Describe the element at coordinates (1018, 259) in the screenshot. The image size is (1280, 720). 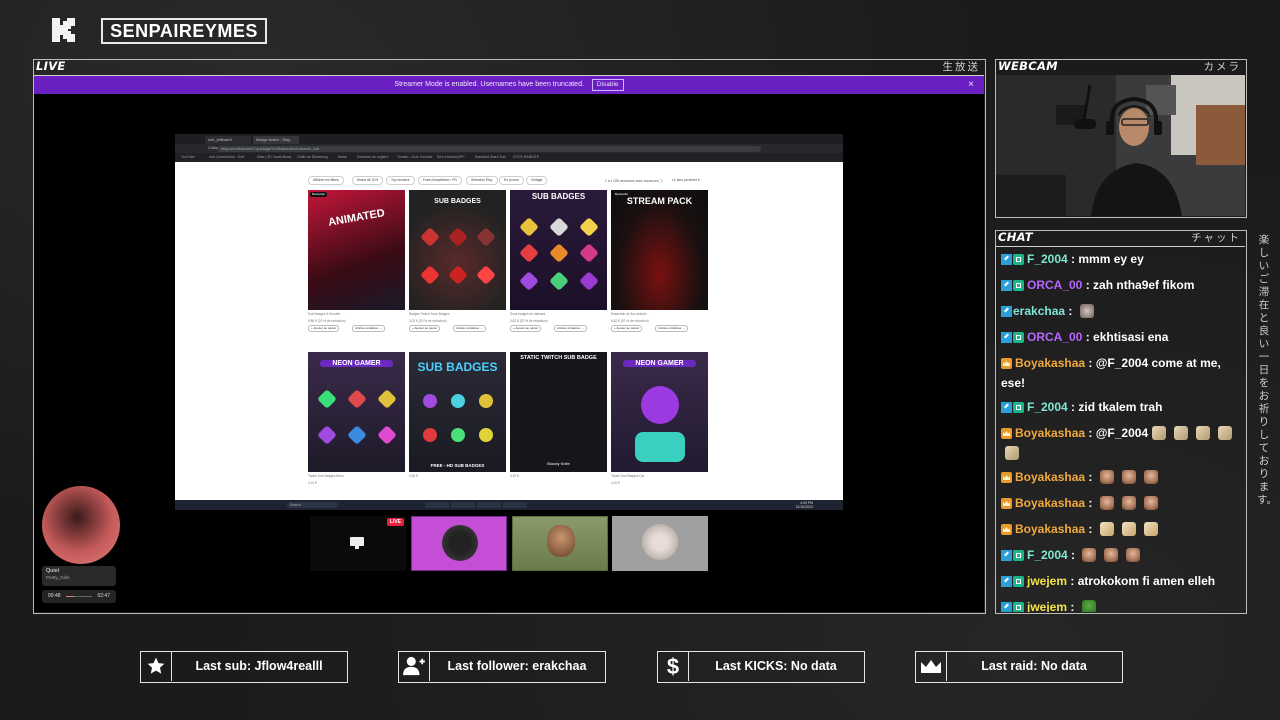
I see `subscriber-badge-icon` at that location.